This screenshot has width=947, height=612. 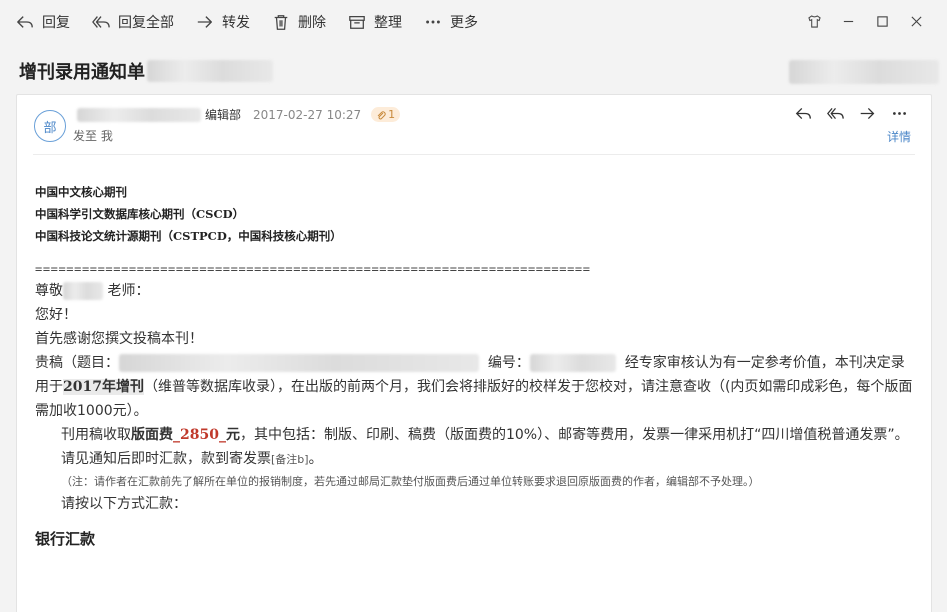 I want to click on reply-button: 回复, so click(x=43, y=22).